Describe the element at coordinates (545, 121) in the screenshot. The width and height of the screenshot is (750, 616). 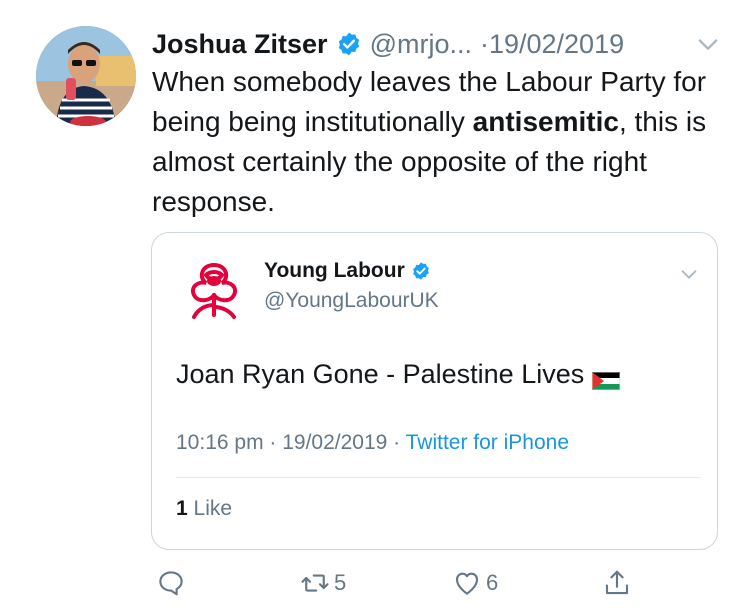
I see `tweet-text-bold: antisemitic` at that location.